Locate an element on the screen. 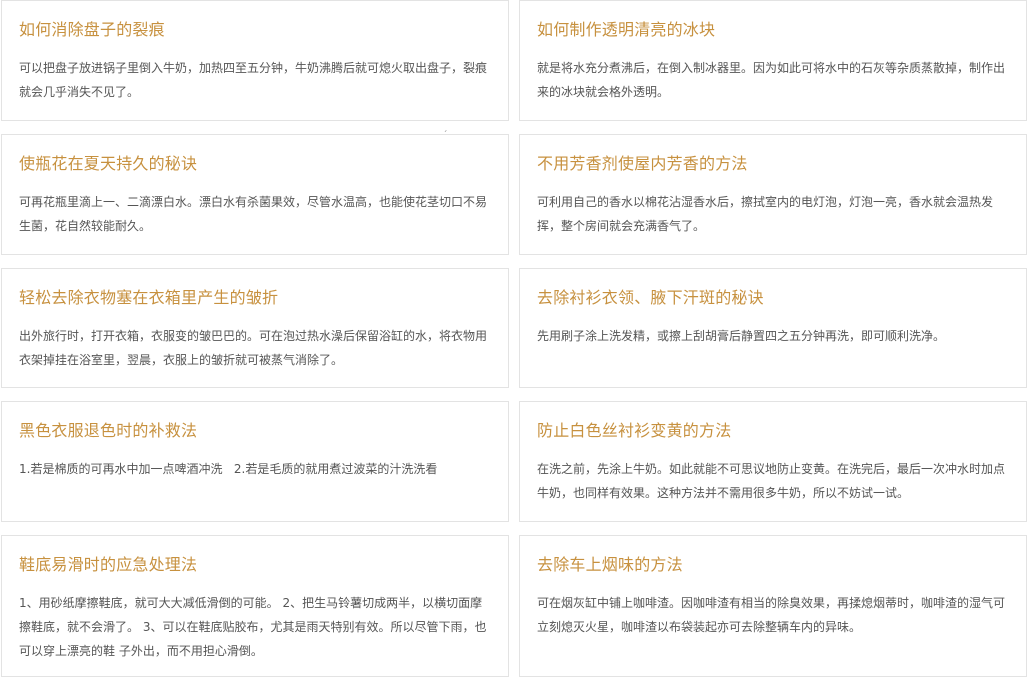 This screenshot has height=677, width=1027. tip-title: 防止白色丝衬衫变黄的方法 is located at coordinates (634, 431).